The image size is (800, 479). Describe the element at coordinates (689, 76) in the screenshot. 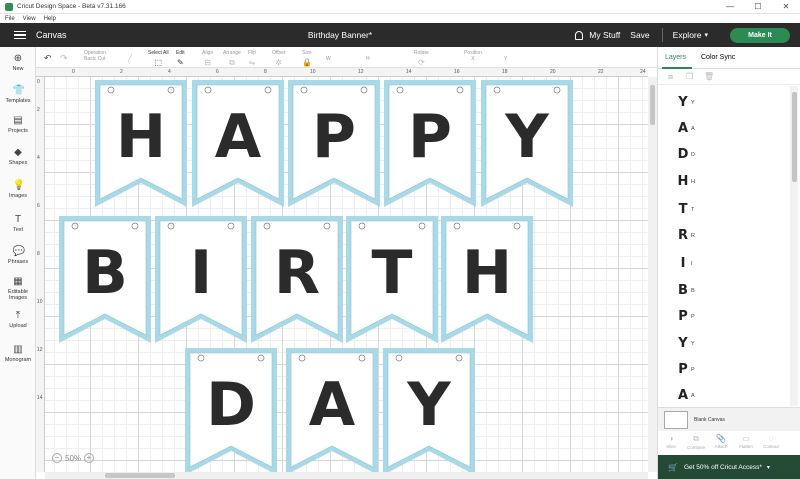

I see `duplicate-icon: ❐` at that location.